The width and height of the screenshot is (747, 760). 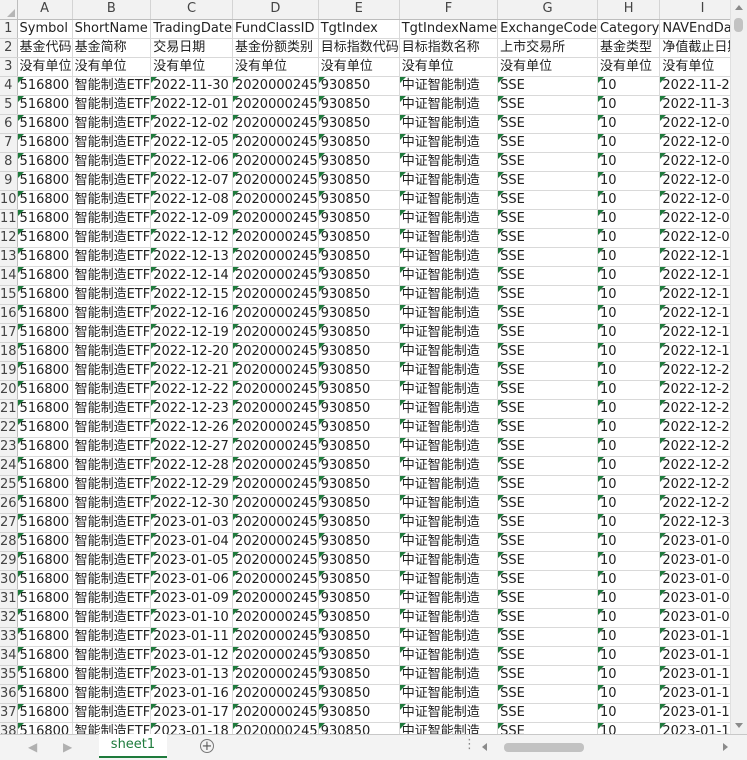 I want to click on cell: 2023-01-18, so click(x=191, y=728).